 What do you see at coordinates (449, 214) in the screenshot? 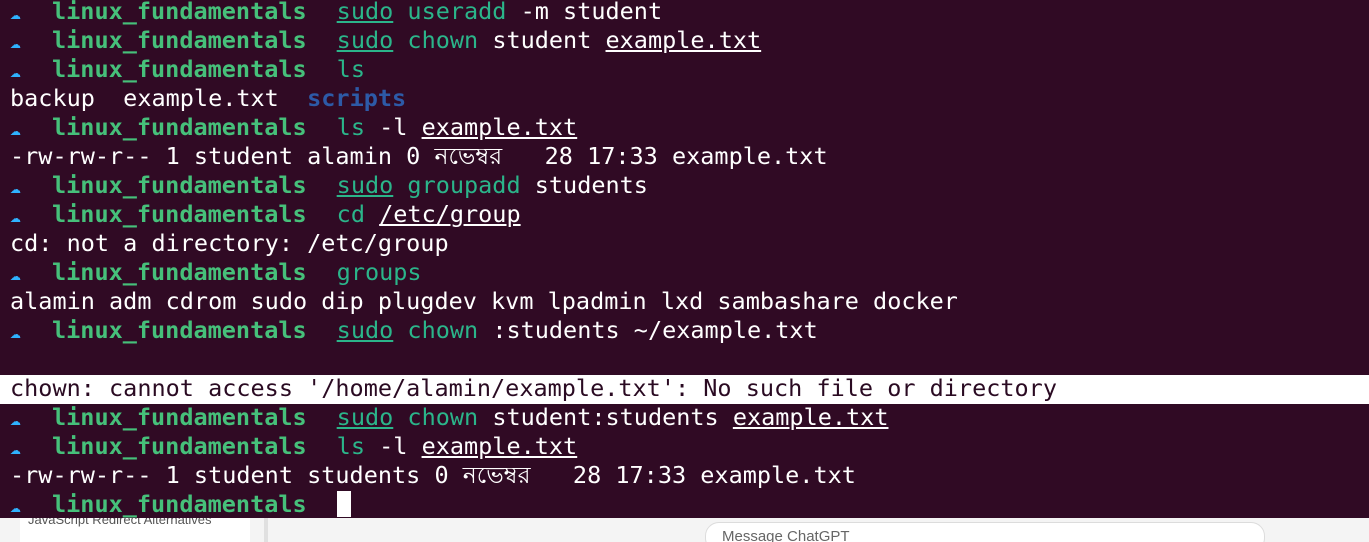
I see `command-path-arg: /etc/group` at bounding box center [449, 214].